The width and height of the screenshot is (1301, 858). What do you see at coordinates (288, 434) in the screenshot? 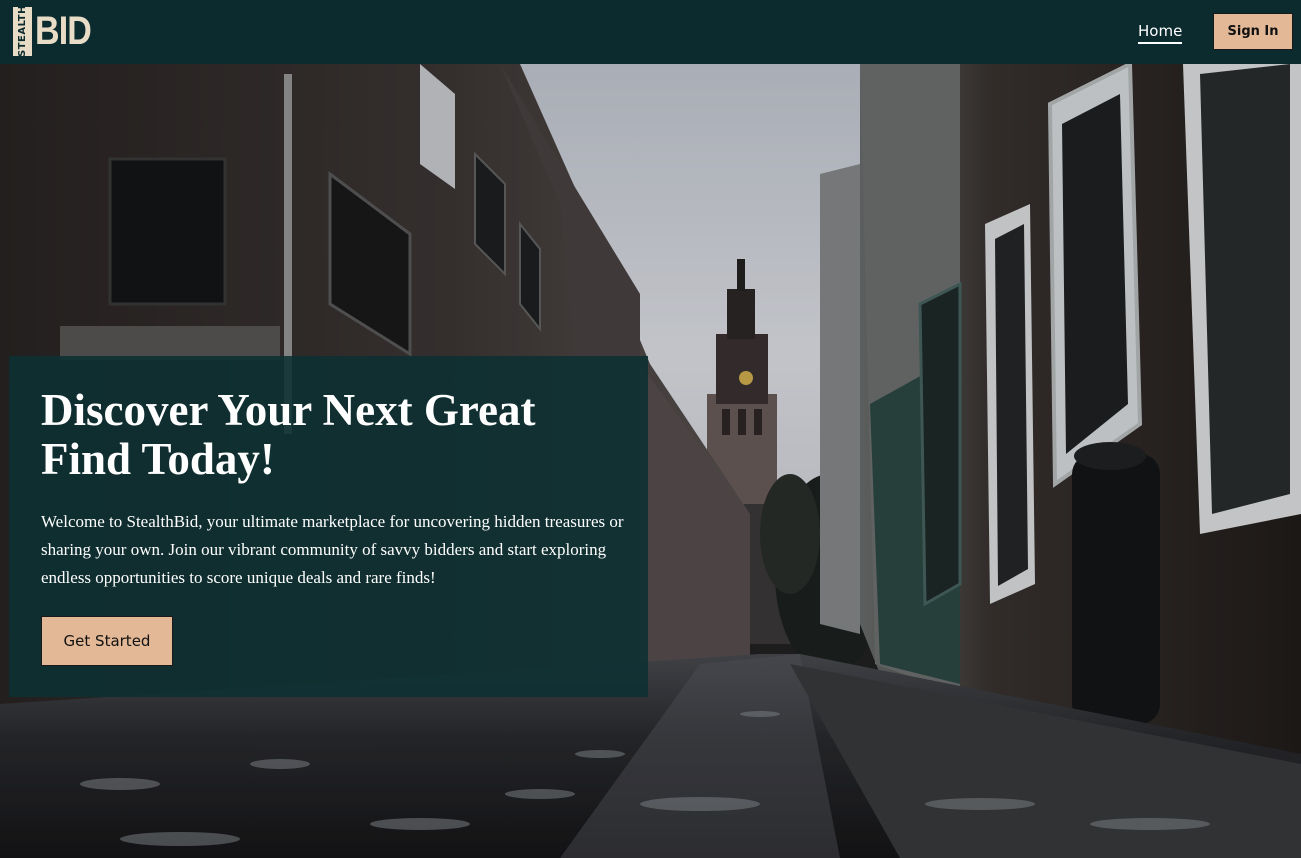
I see `hero-title: Discover Your Next Great Find Today!` at bounding box center [288, 434].